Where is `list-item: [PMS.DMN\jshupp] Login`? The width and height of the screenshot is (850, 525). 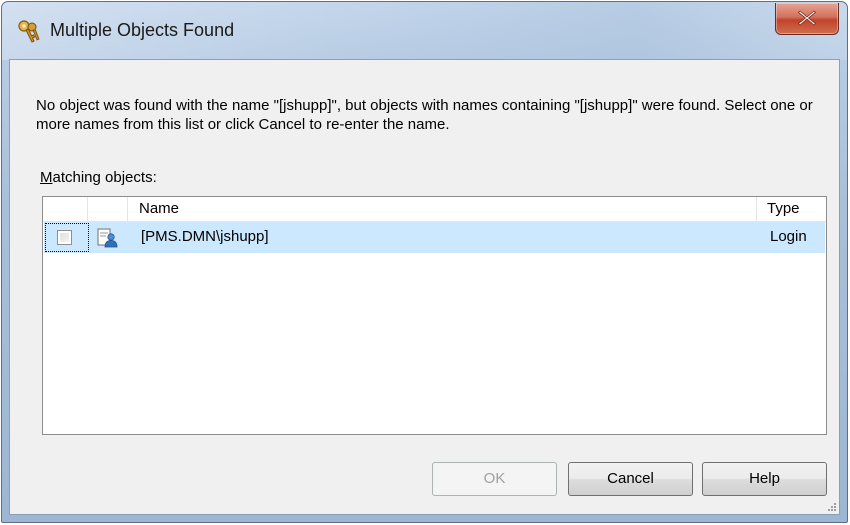 list-item: [PMS.DMN\jshupp] Login is located at coordinates (434, 237).